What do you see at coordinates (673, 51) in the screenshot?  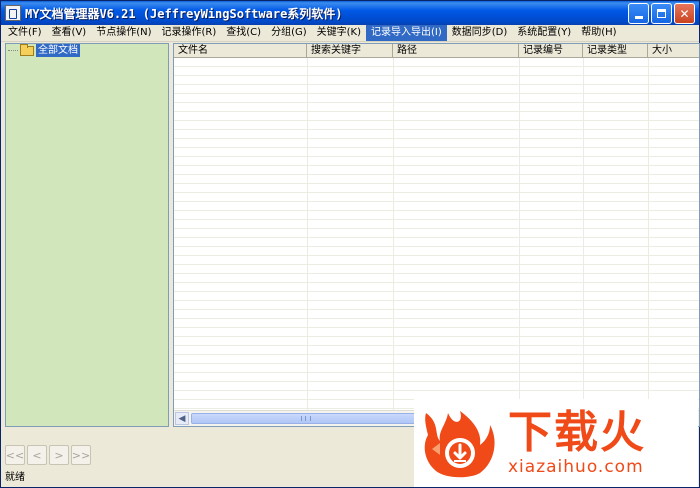 I see `column-size: 大小` at bounding box center [673, 51].